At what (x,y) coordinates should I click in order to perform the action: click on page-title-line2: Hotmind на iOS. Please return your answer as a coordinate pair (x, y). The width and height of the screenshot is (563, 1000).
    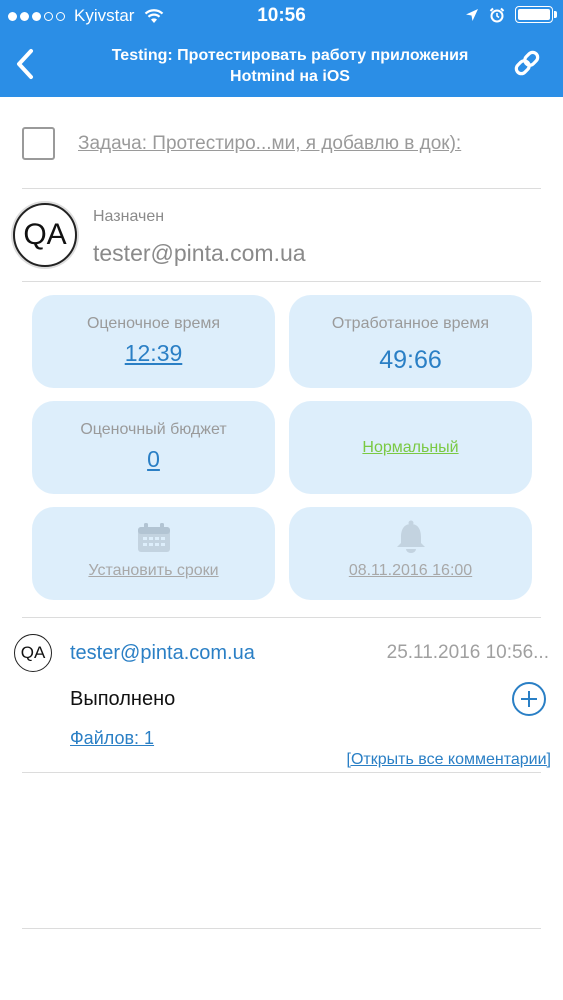
    Looking at the image, I should click on (290, 76).